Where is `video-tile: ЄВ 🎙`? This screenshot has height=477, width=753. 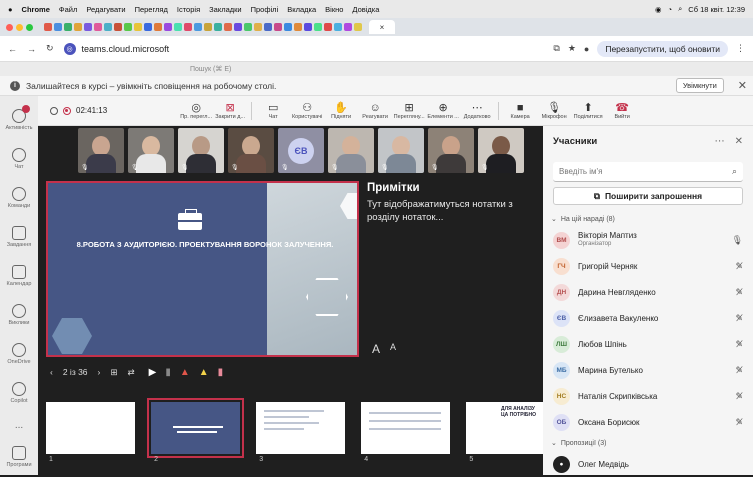
video-tile: ЄВ 🎙 is located at coordinates (301, 150).